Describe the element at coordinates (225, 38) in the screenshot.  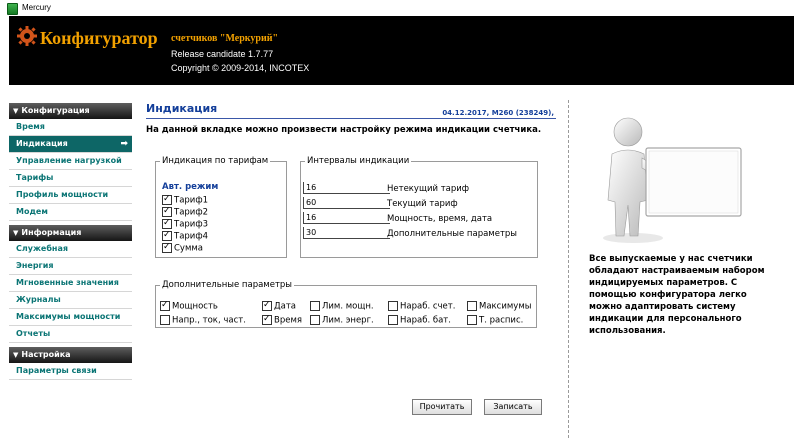
I see `app-subtitle: счетчиков "Меркурий"` at that location.